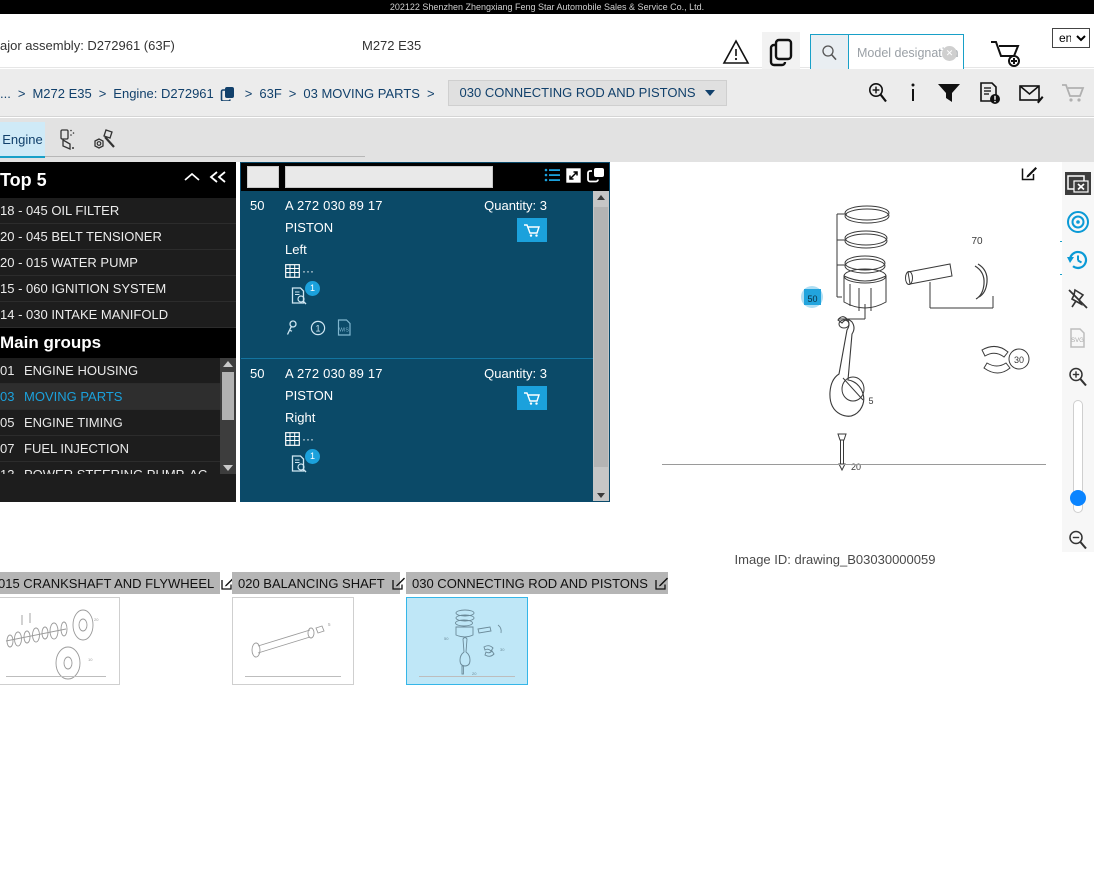 Image resolution: width=1094 pixels, height=877 pixels. What do you see at coordinates (1071, 38) in the screenshot?
I see `language-select: en` at bounding box center [1071, 38].